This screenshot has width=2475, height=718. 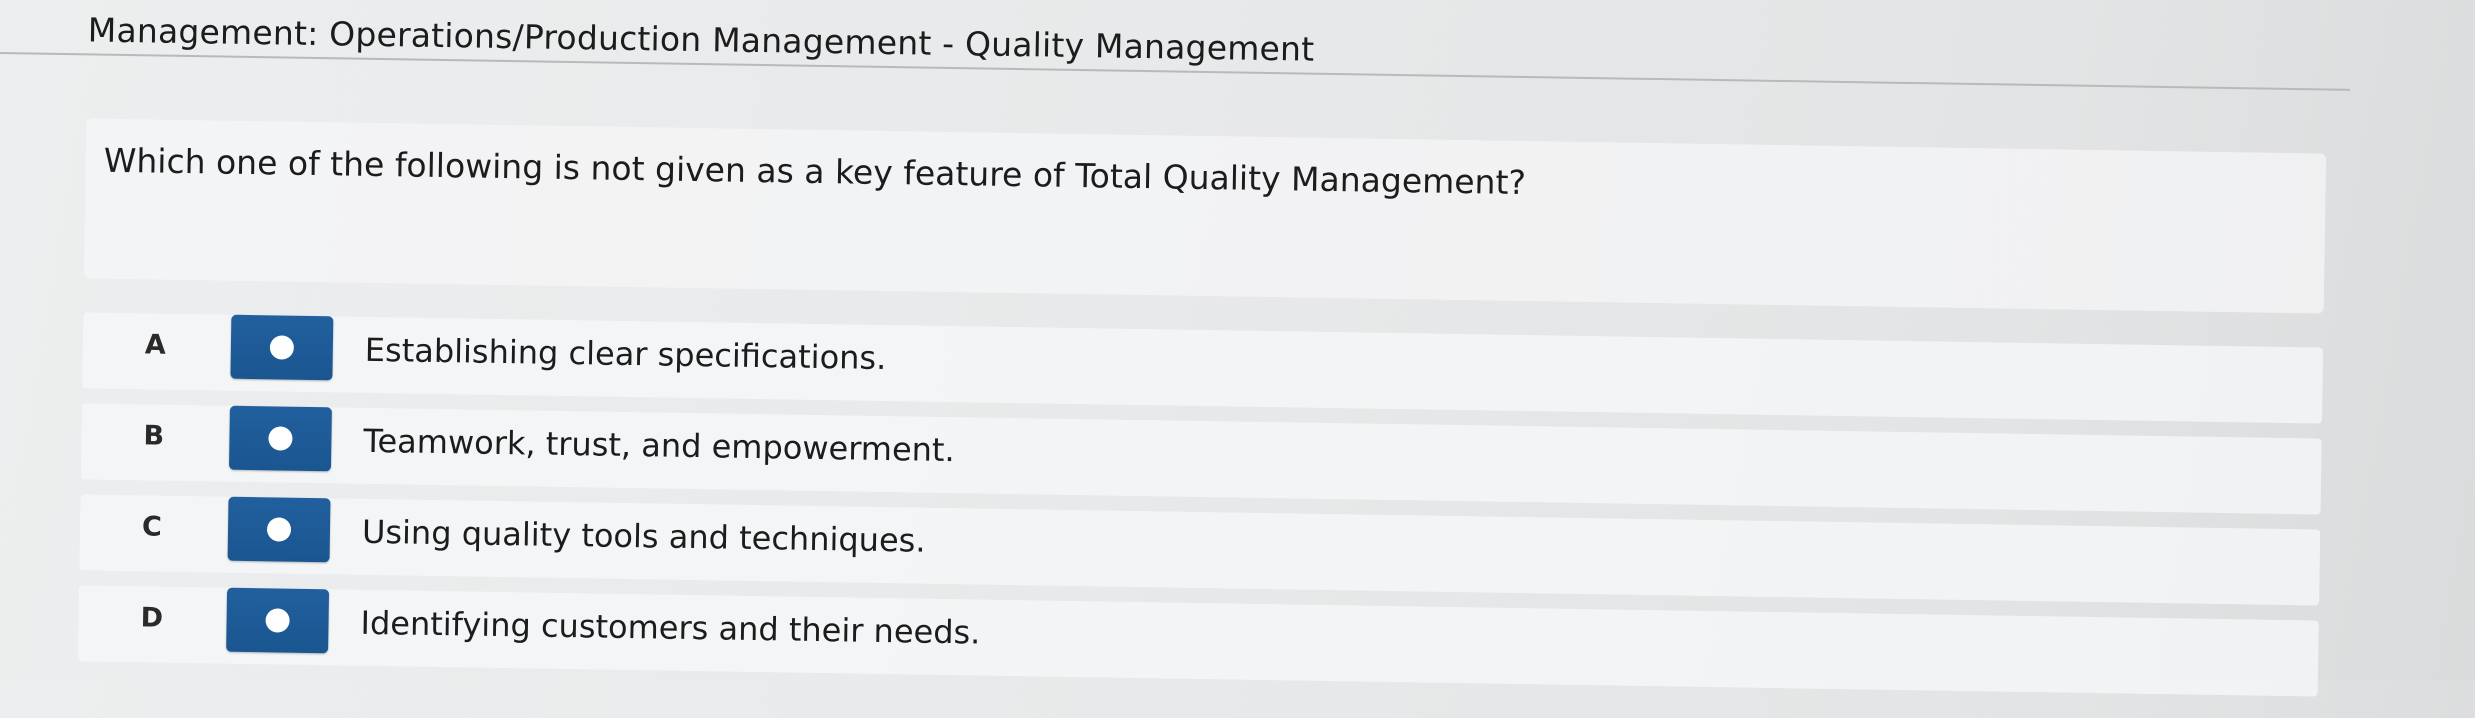 What do you see at coordinates (152, 527) in the screenshot?
I see `option-letter: C` at bounding box center [152, 527].